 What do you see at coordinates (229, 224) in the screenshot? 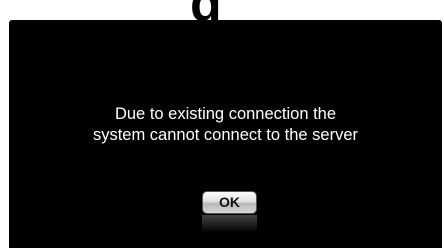
I see `ok-button-reflection` at bounding box center [229, 224].